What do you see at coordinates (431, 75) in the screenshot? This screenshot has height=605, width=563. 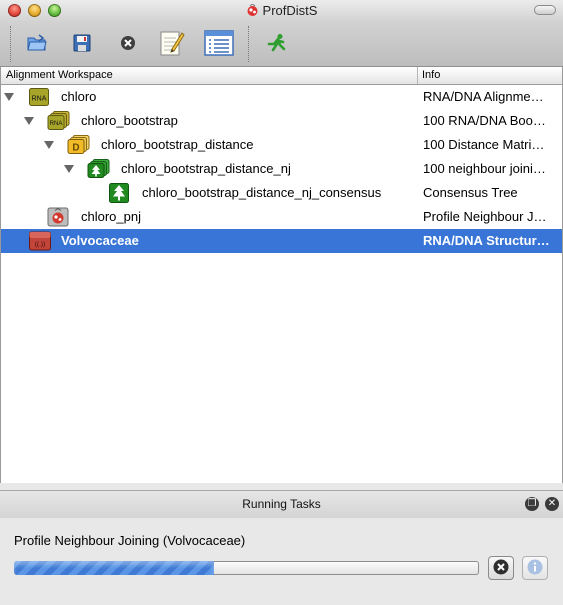 I see `column-header-info: Info` at bounding box center [431, 75].